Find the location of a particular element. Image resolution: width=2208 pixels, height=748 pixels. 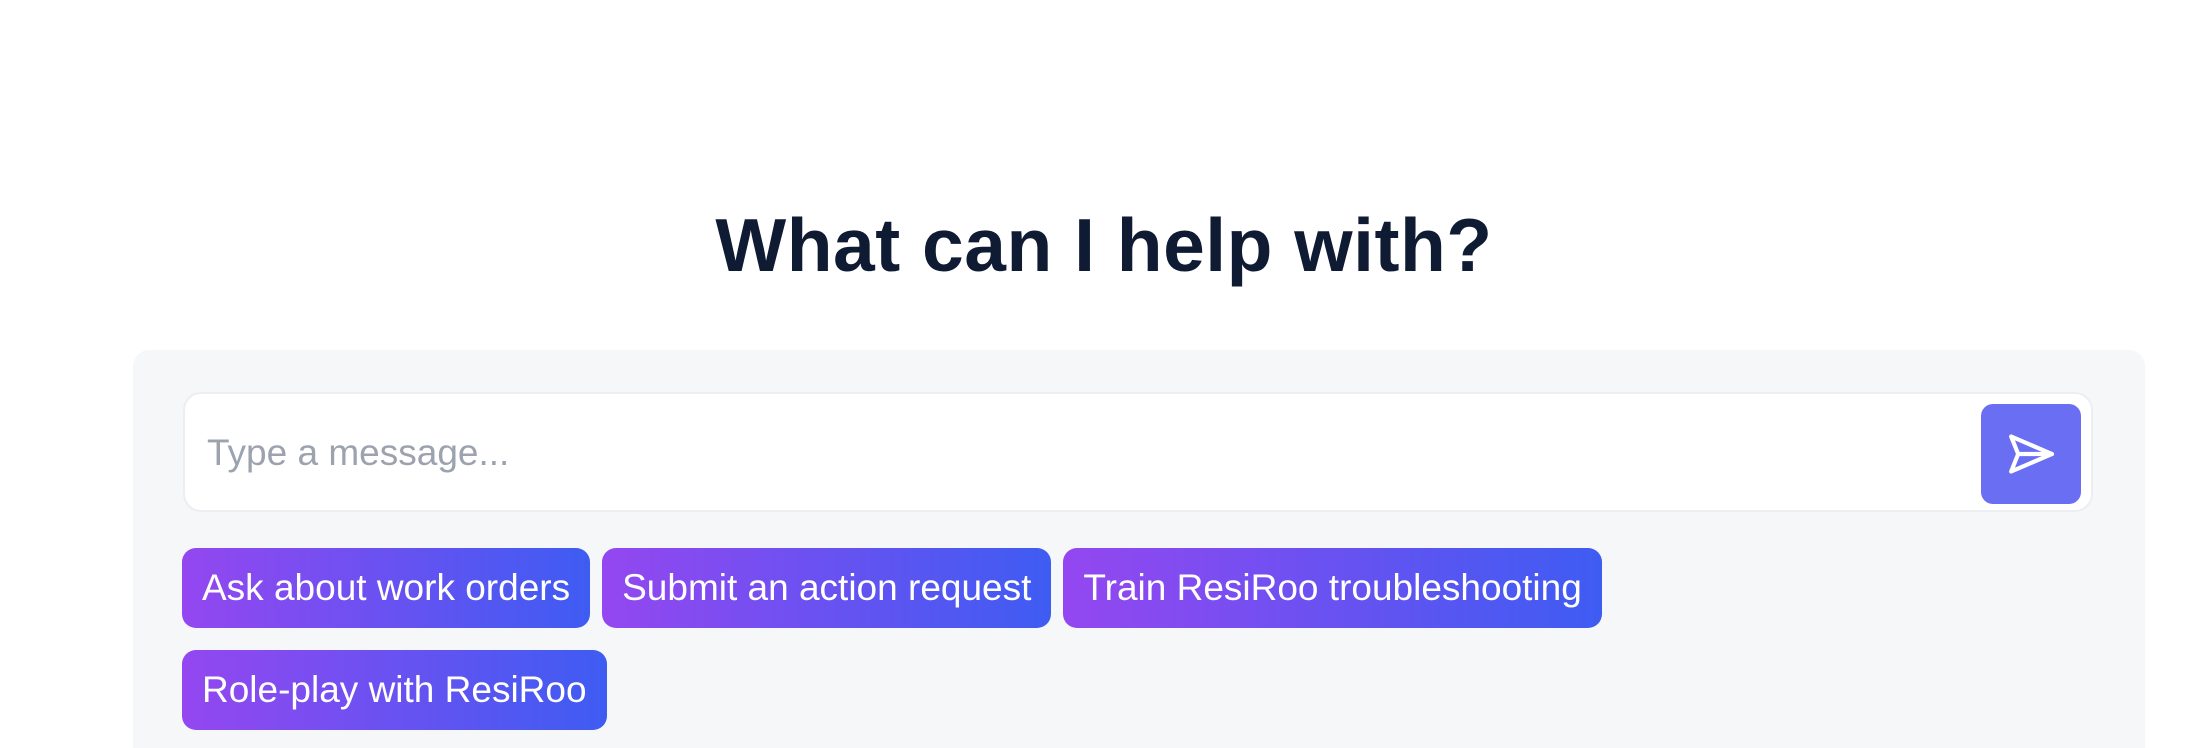

suggestion-train-troubleshooting: Train ResiRoo troubleshooting is located at coordinates (1332, 588).